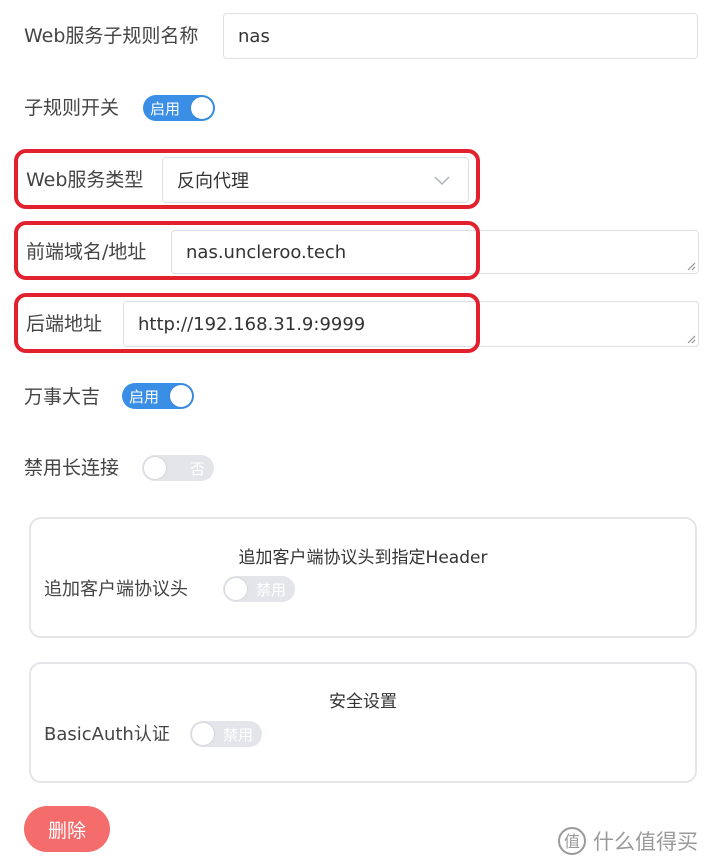  I want to click on rule-name-input: nas, so click(460, 36).